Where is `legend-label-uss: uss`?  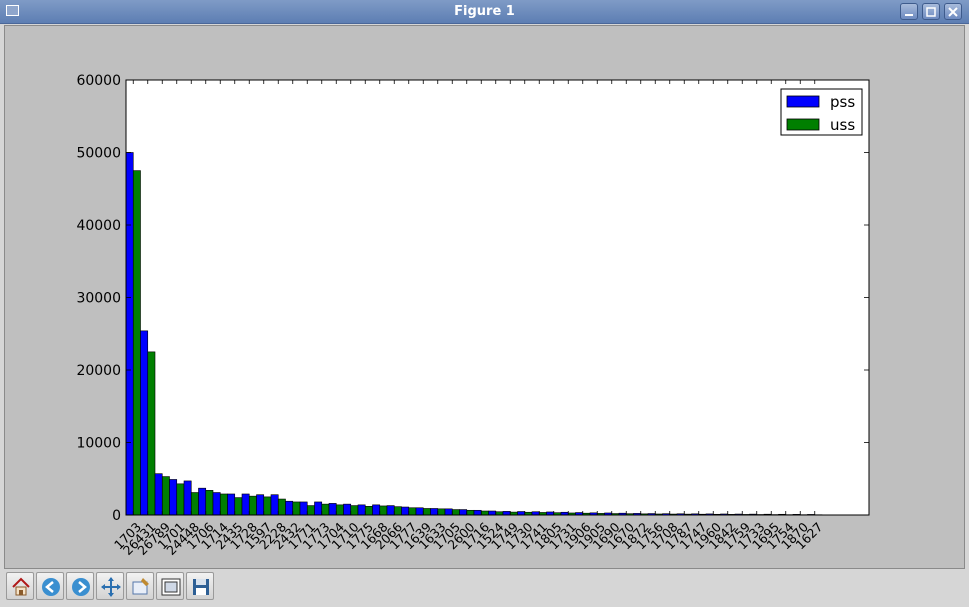 legend-label-uss: uss is located at coordinates (842, 125).